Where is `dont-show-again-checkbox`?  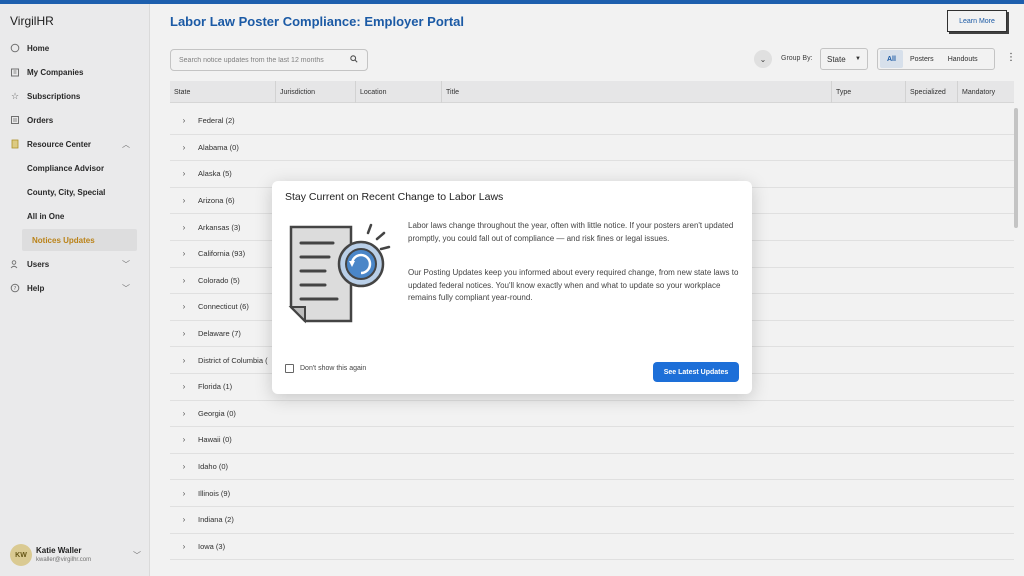 dont-show-again-checkbox is located at coordinates (289, 368).